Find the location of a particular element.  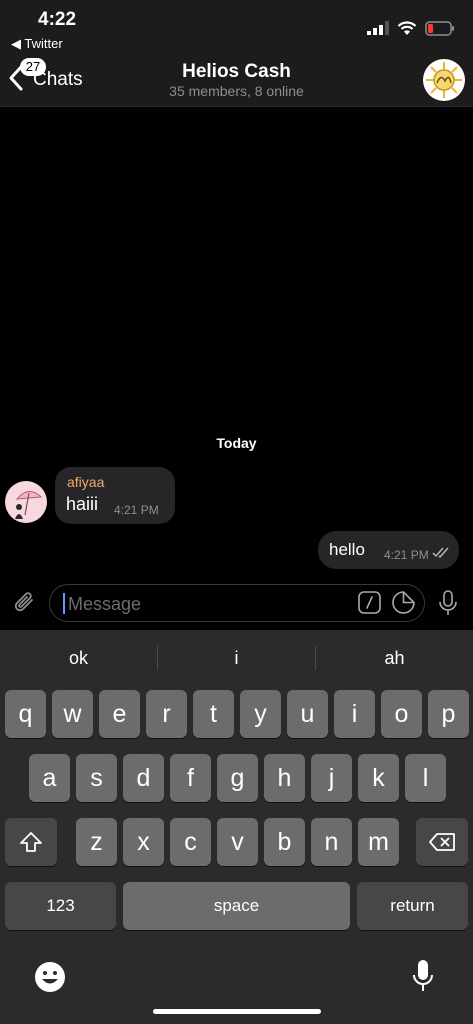

attach-icon is located at coordinates (25, 603).